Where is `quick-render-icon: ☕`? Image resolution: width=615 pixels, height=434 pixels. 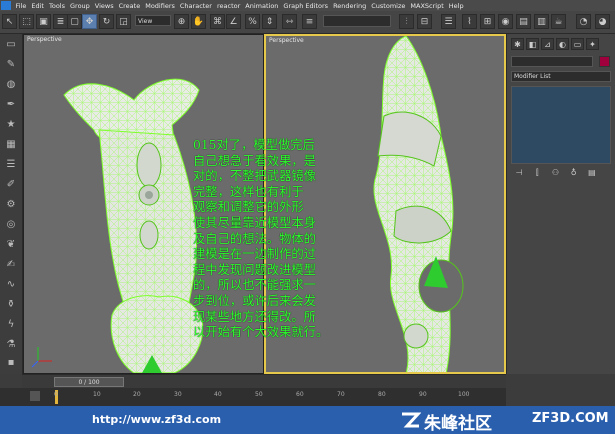
quick-render-icon: ☕ is located at coordinates (558, 21).